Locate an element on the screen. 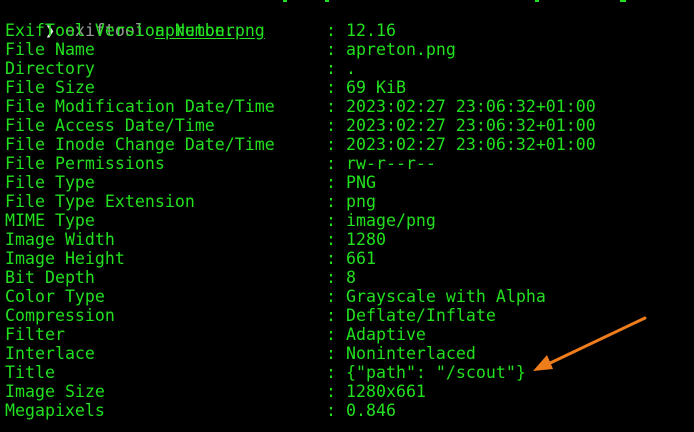 The image size is (694, 432). exif-key: File Name is located at coordinates (50, 49).